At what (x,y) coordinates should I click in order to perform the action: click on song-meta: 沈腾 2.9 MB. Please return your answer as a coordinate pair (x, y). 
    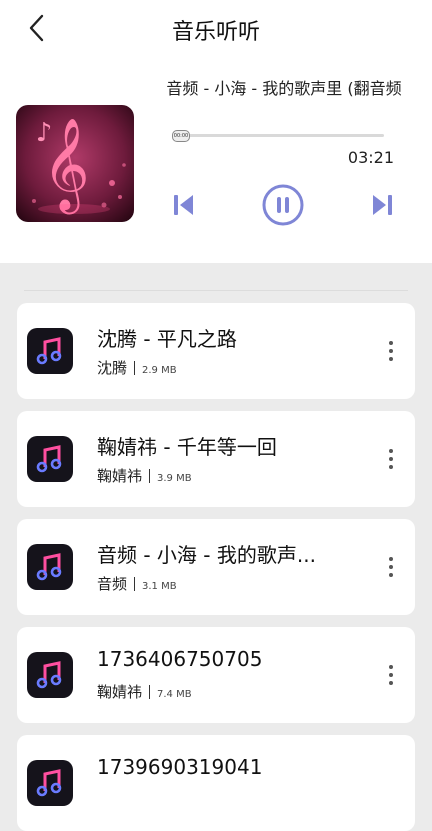
    Looking at the image, I should click on (137, 367).